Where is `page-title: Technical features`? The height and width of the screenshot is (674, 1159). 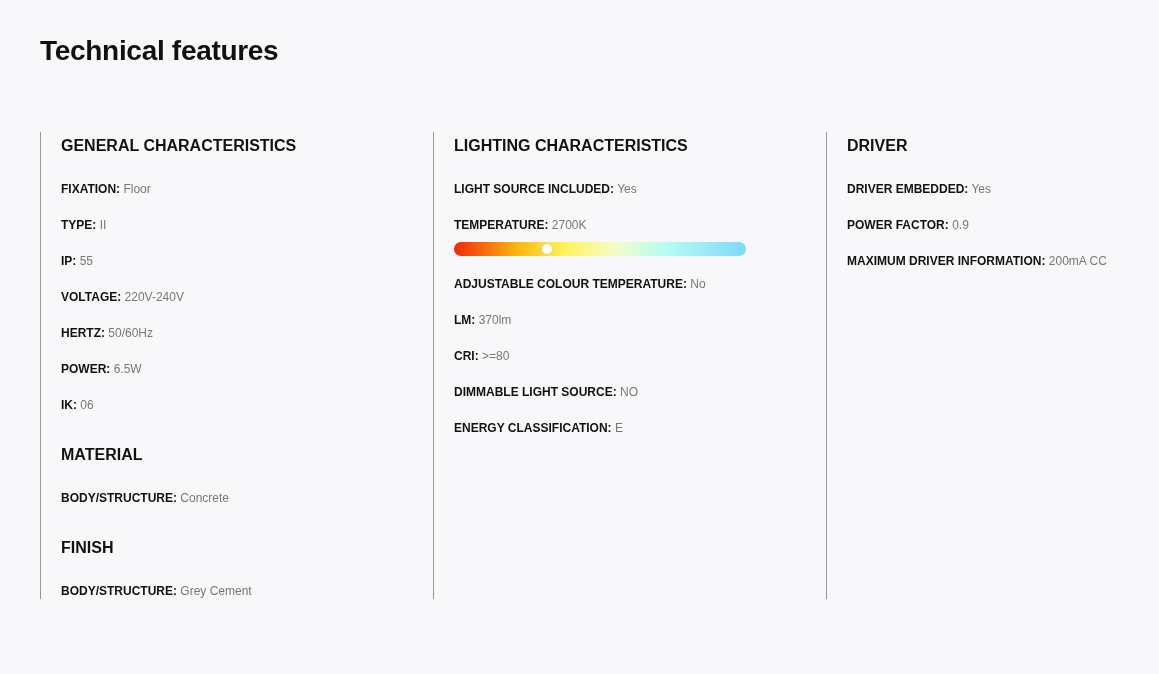
page-title: Technical features is located at coordinates (160, 51).